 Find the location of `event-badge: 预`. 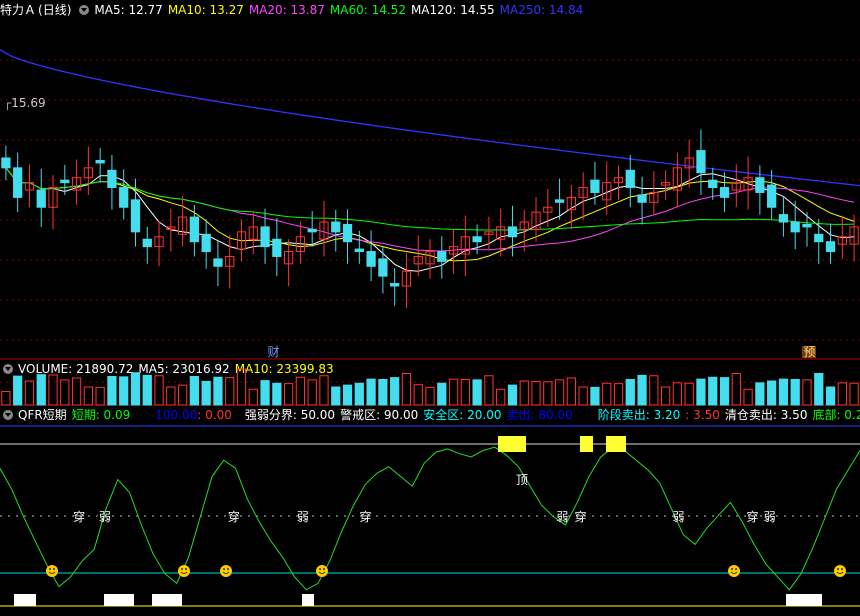

event-badge: 预 is located at coordinates (809, 352).